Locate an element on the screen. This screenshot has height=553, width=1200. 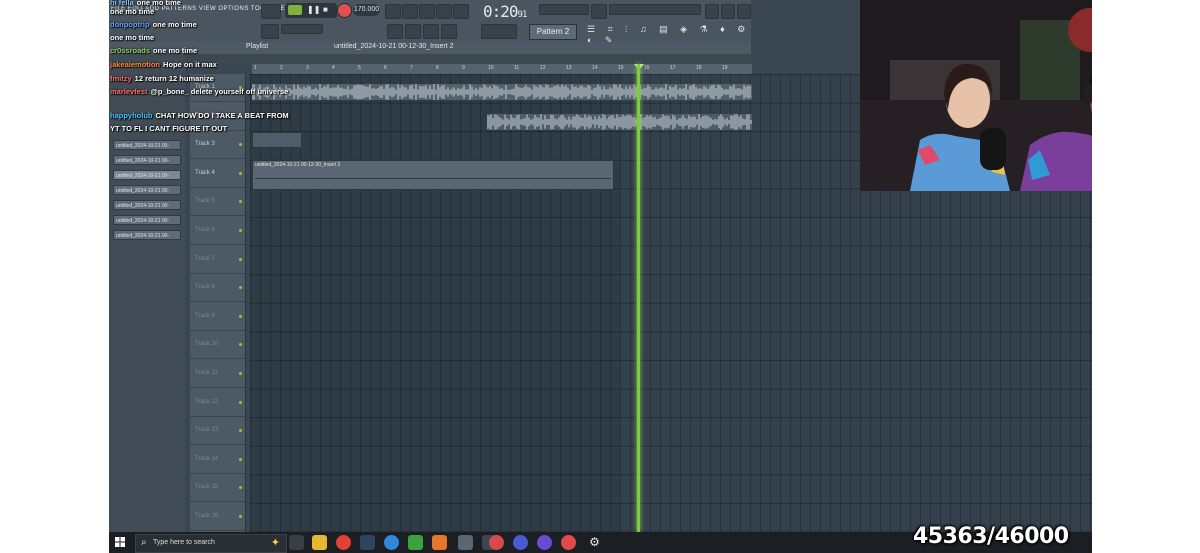
obs-icon is located at coordinates (520, 542).